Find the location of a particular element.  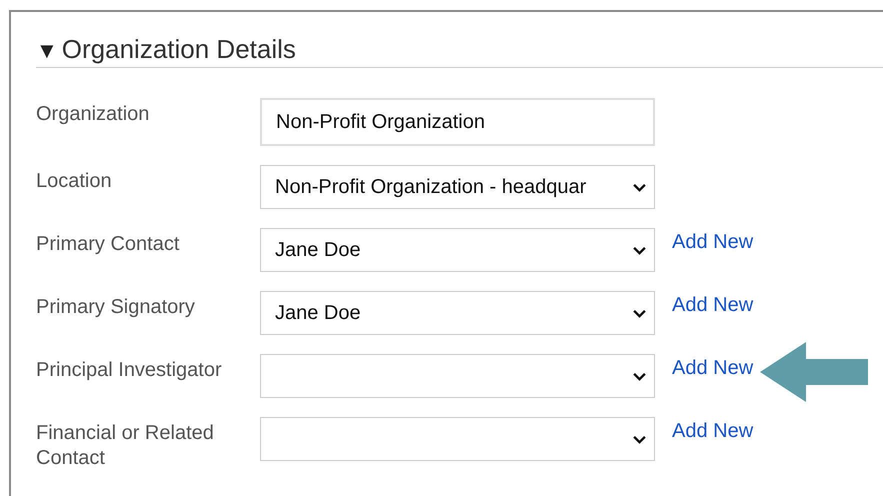

text-field: Non-Profit Organization is located at coordinates (457, 122).